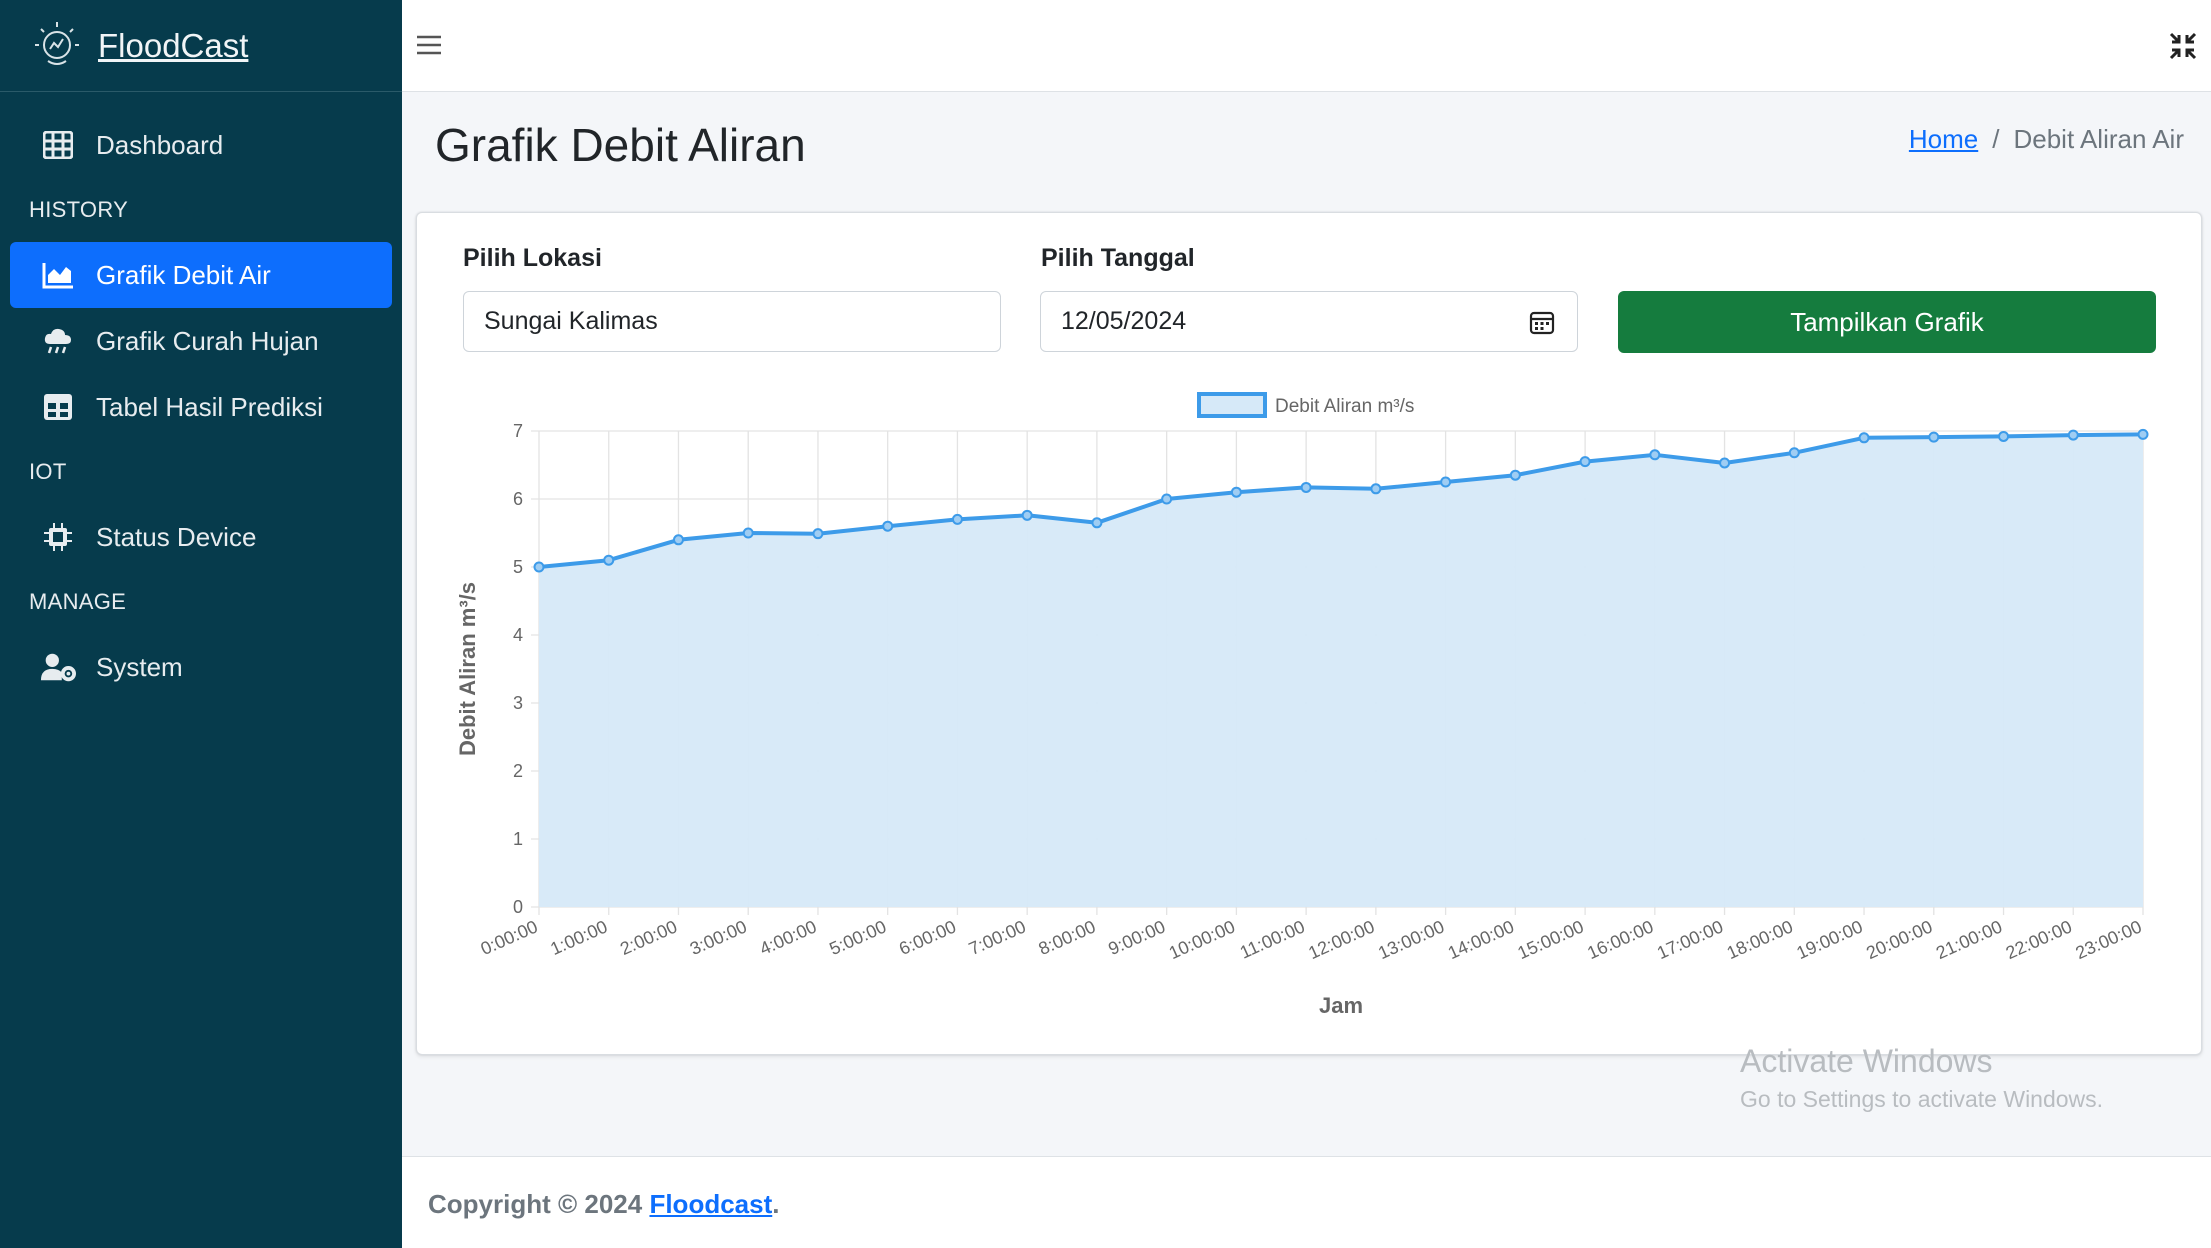  I want to click on sidebar-item-label: Dashboard, so click(160, 144).